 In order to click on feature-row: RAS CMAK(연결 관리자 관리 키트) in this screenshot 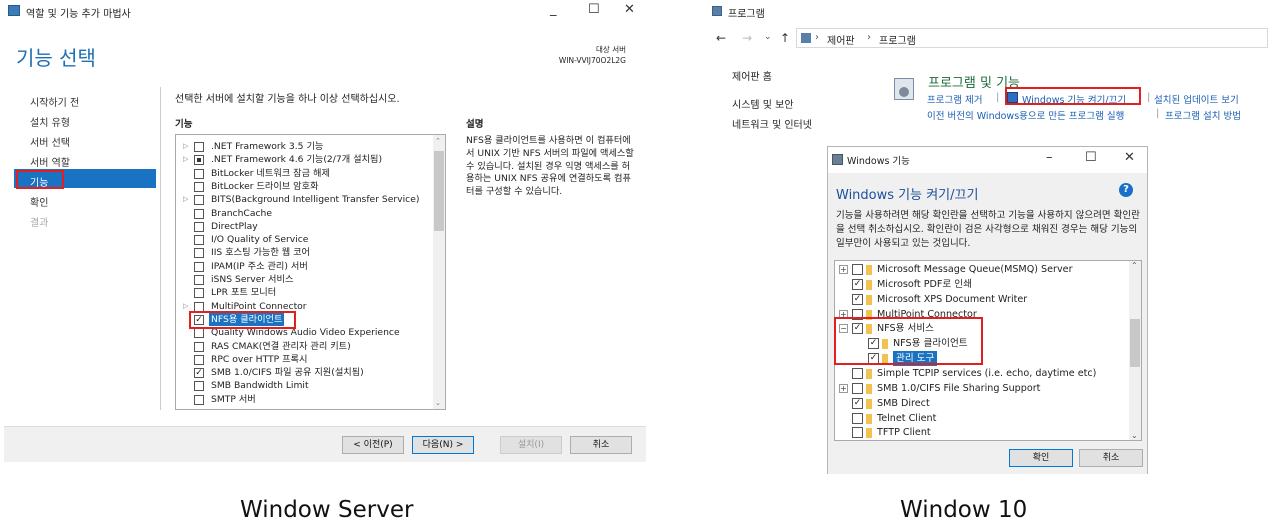, I will do `click(310, 346)`.